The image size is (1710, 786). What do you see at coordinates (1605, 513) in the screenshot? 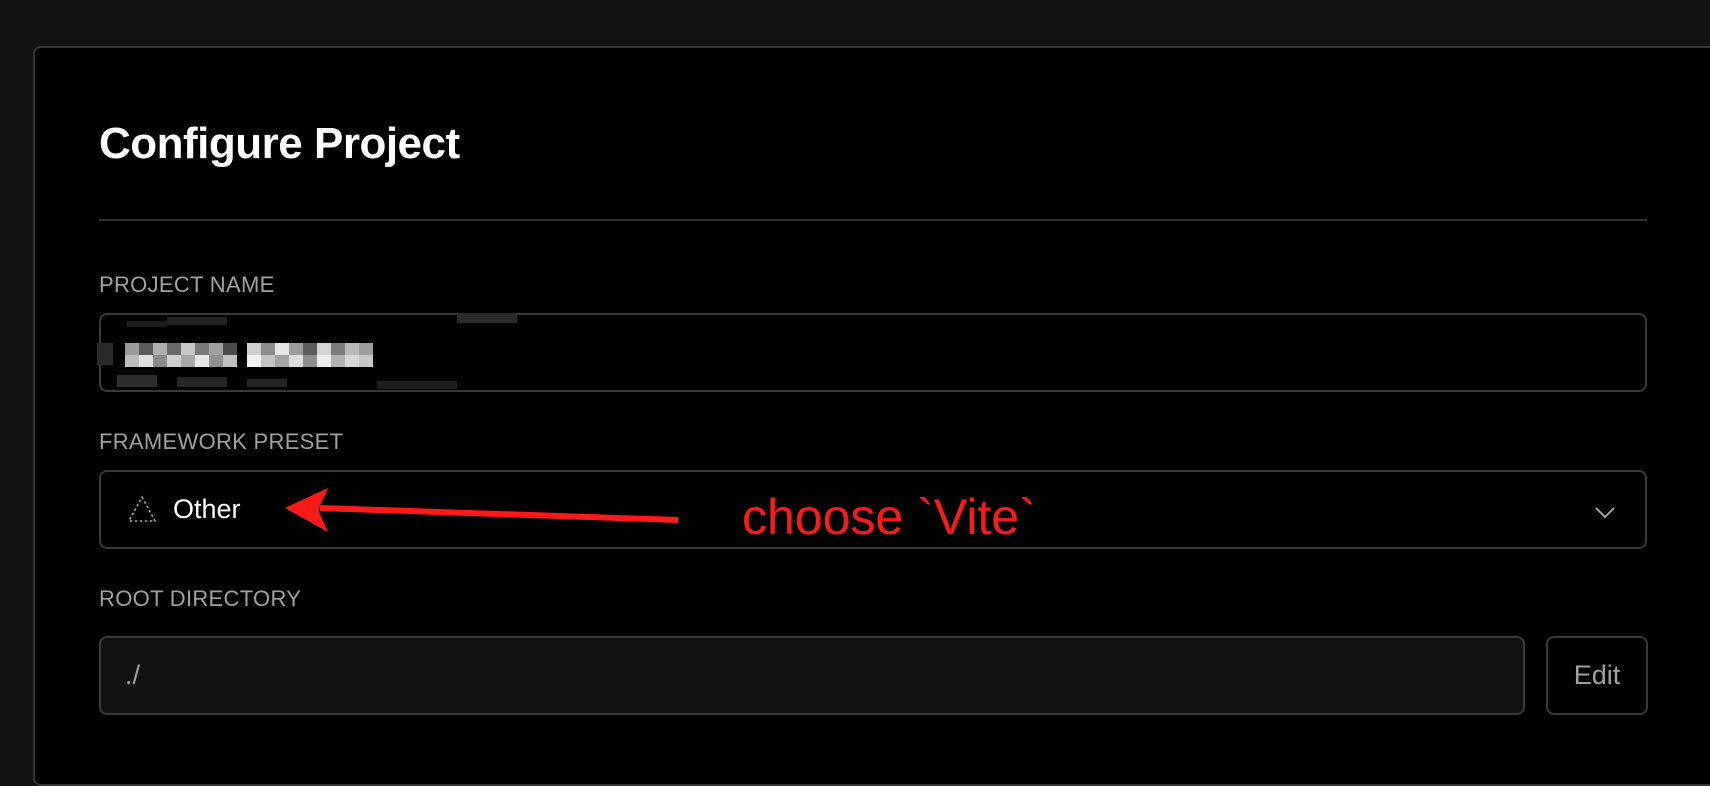
I see `chevron-down-icon` at bounding box center [1605, 513].